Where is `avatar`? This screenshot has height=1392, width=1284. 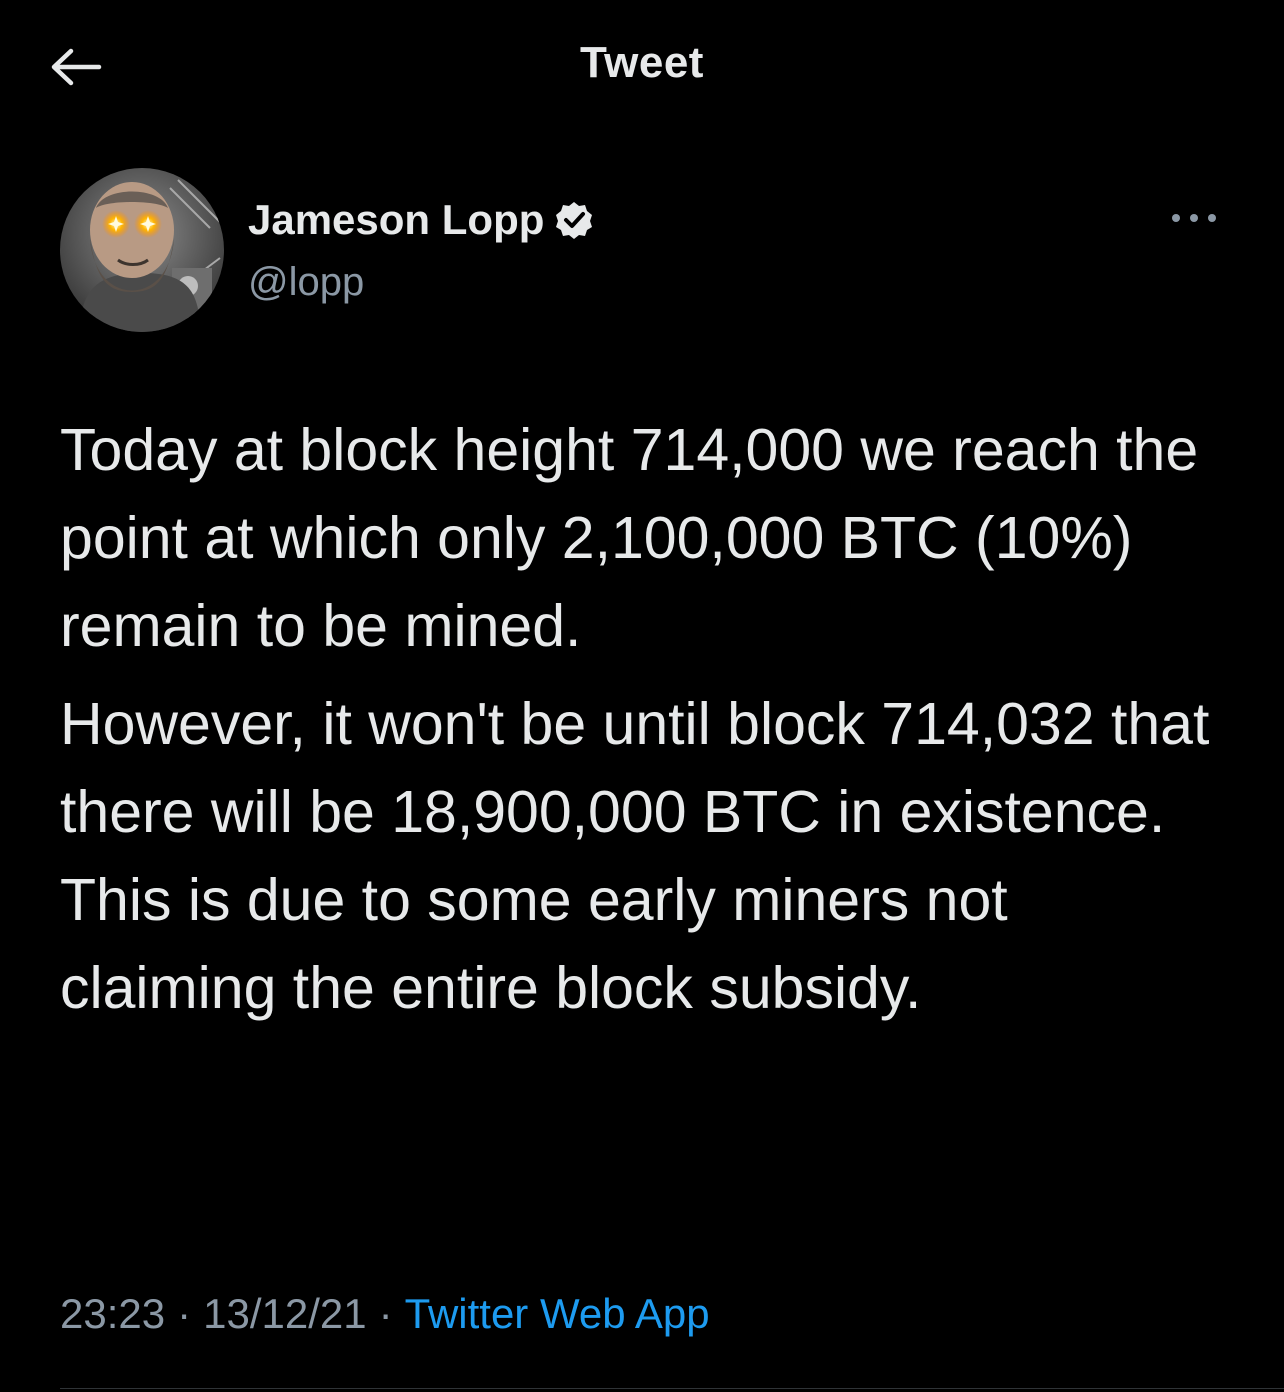 avatar is located at coordinates (142, 250).